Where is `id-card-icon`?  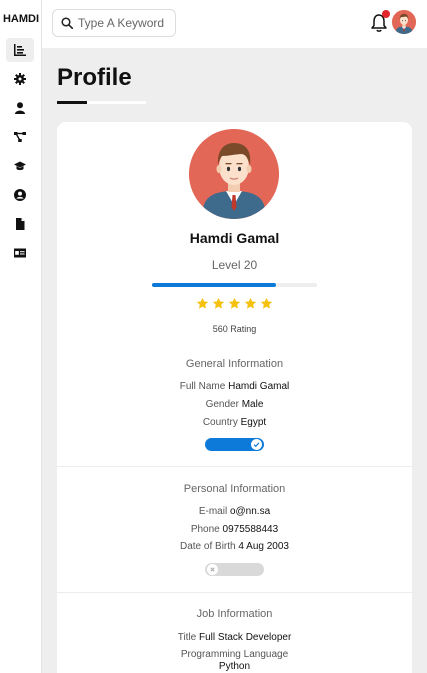 id-card-icon is located at coordinates (20, 253).